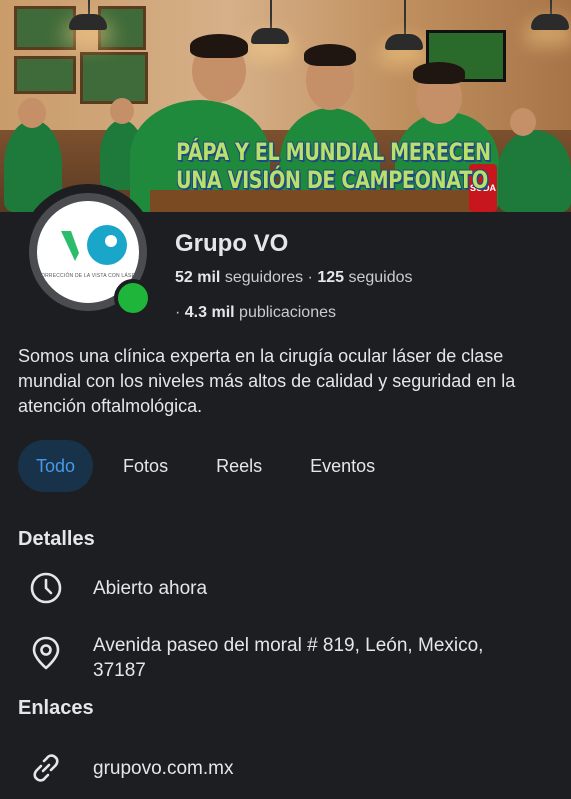  Describe the element at coordinates (264, 277) in the screenshot. I see `followers-label: seguidores` at that location.